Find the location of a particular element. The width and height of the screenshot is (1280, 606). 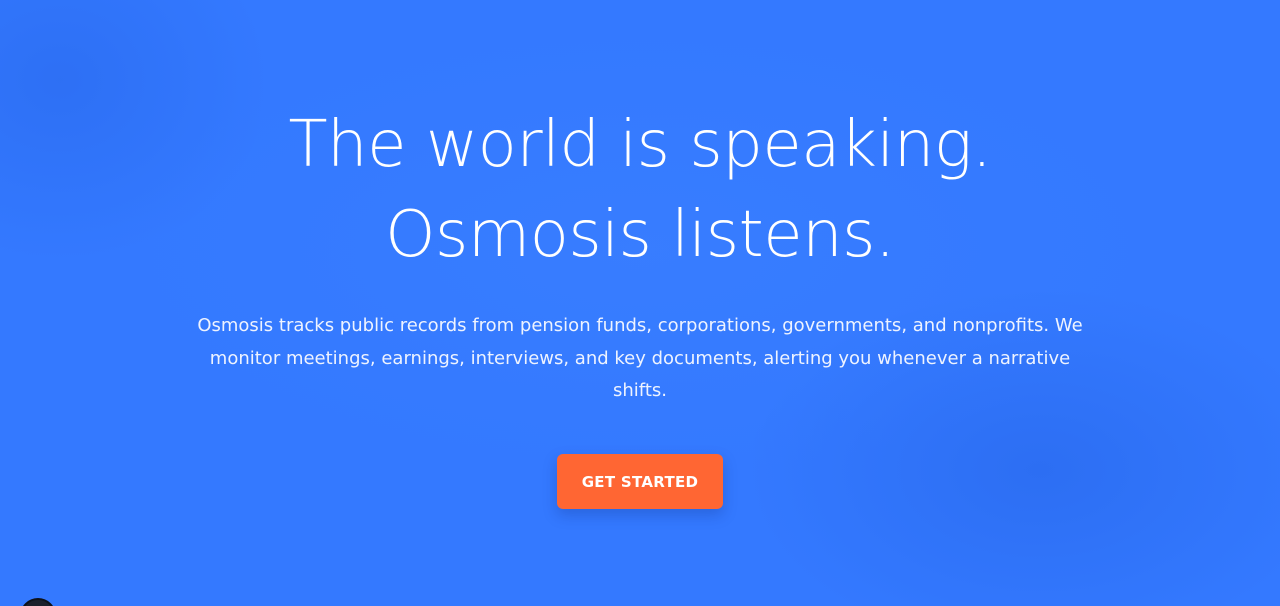

headline-line-1: The world is speaking. is located at coordinates (640, 145).